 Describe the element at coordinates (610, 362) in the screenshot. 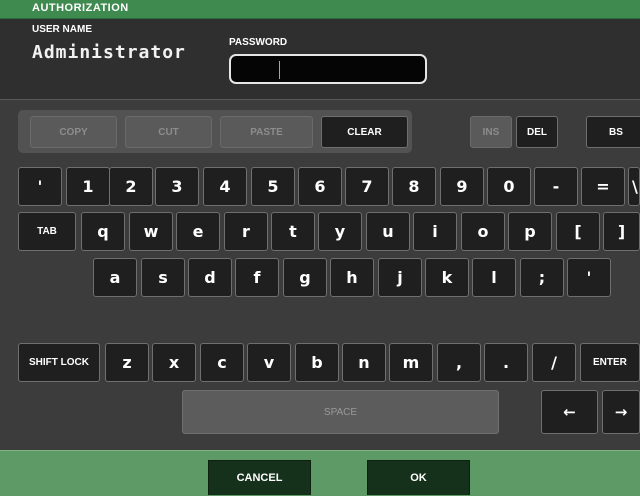

I see `enter-key: ENTER` at that location.